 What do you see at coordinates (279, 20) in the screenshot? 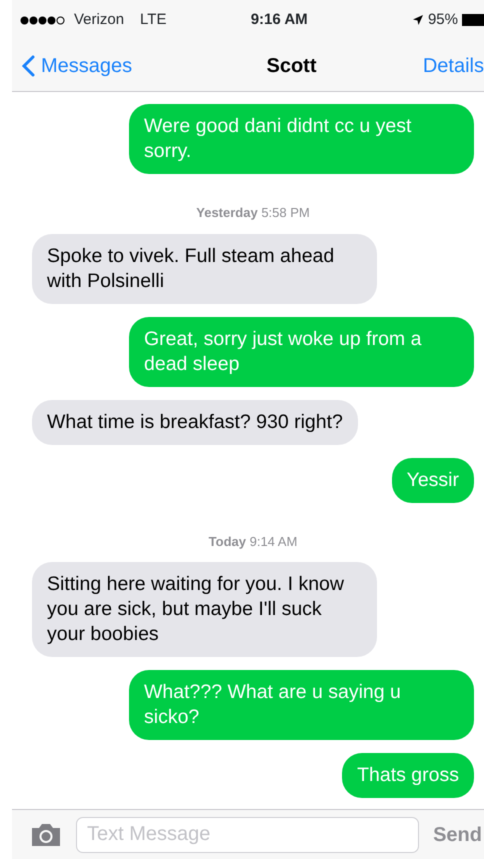
I see `status-time: 9:16 AM` at bounding box center [279, 20].